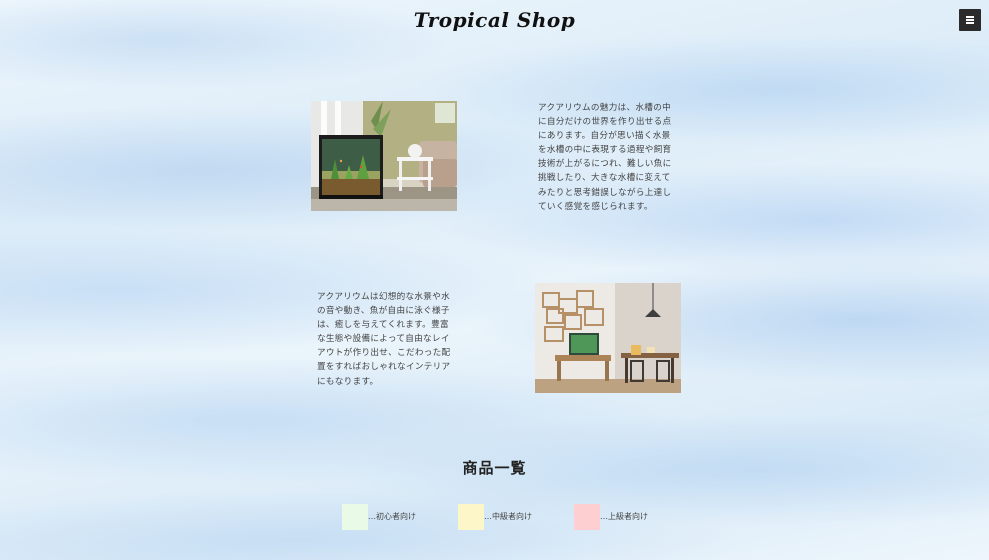 The image size is (989, 560). I want to click on beginner-color-swatch, so click(355, 517).